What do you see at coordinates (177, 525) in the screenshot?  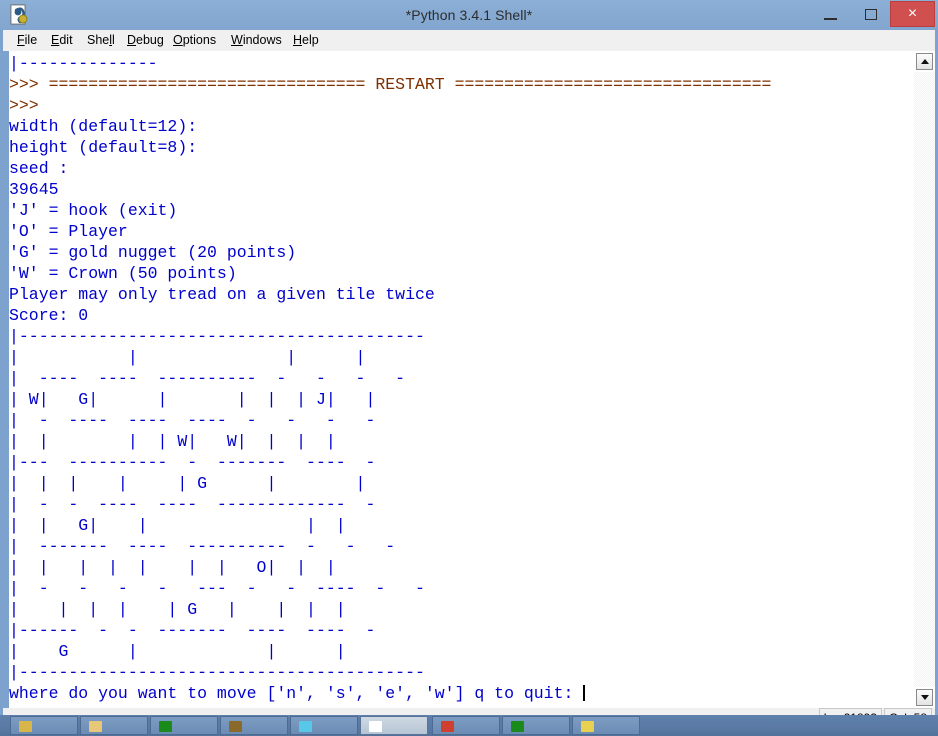 I see `shell-line: | | G| | | |` at bounding box center [177, 525].